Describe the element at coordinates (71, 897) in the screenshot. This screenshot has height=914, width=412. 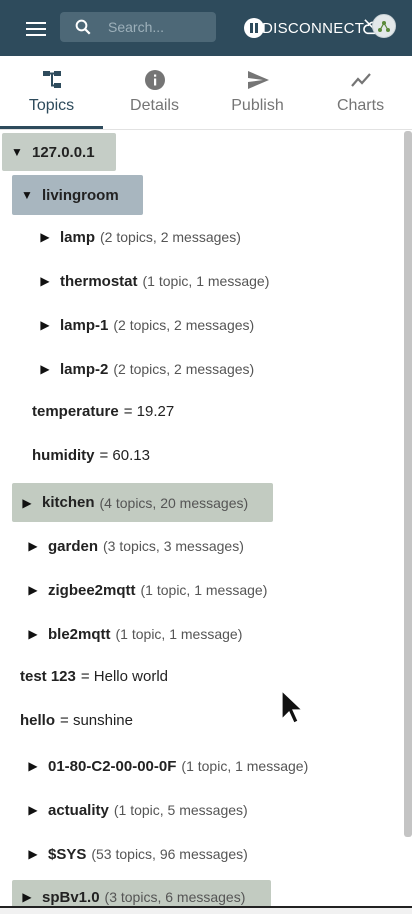
I see `node-name: spBv1.0` at that location.